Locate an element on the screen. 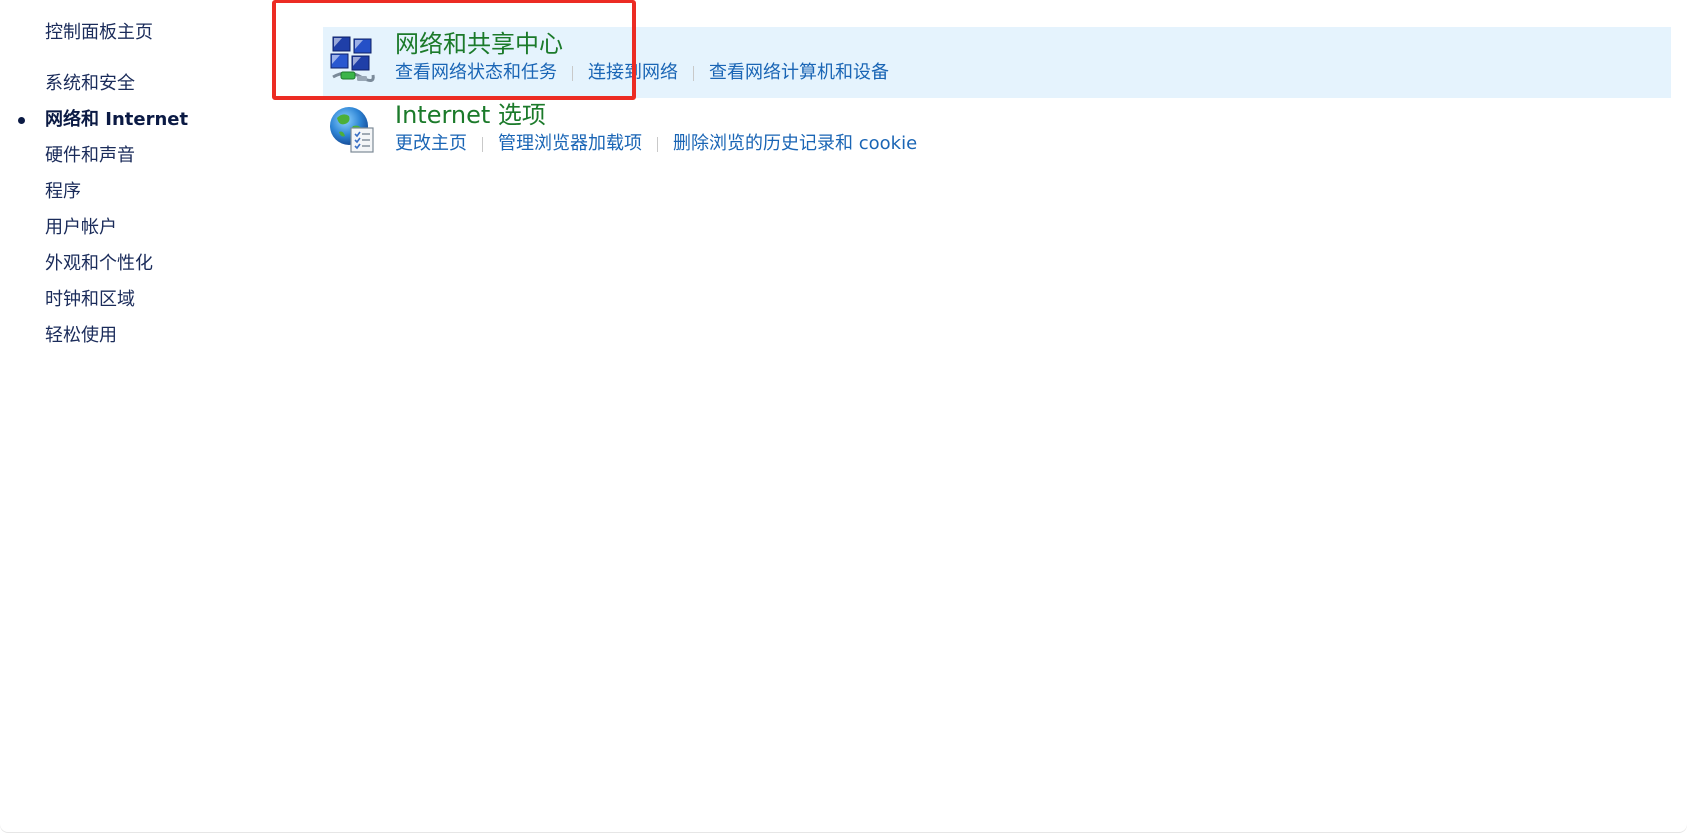 The height and width of the screenshot is (833, 1687). sidebar-item-programs: 程序 is located at coordinates (63, 192).